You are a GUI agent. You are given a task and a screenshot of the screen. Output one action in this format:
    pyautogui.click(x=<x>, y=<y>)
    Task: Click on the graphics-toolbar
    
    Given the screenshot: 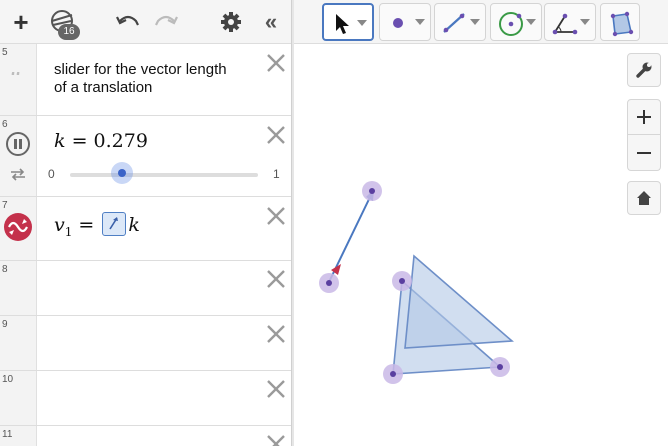 What is the action you would take?
    pyautogui.click(x=481, y=22)
    